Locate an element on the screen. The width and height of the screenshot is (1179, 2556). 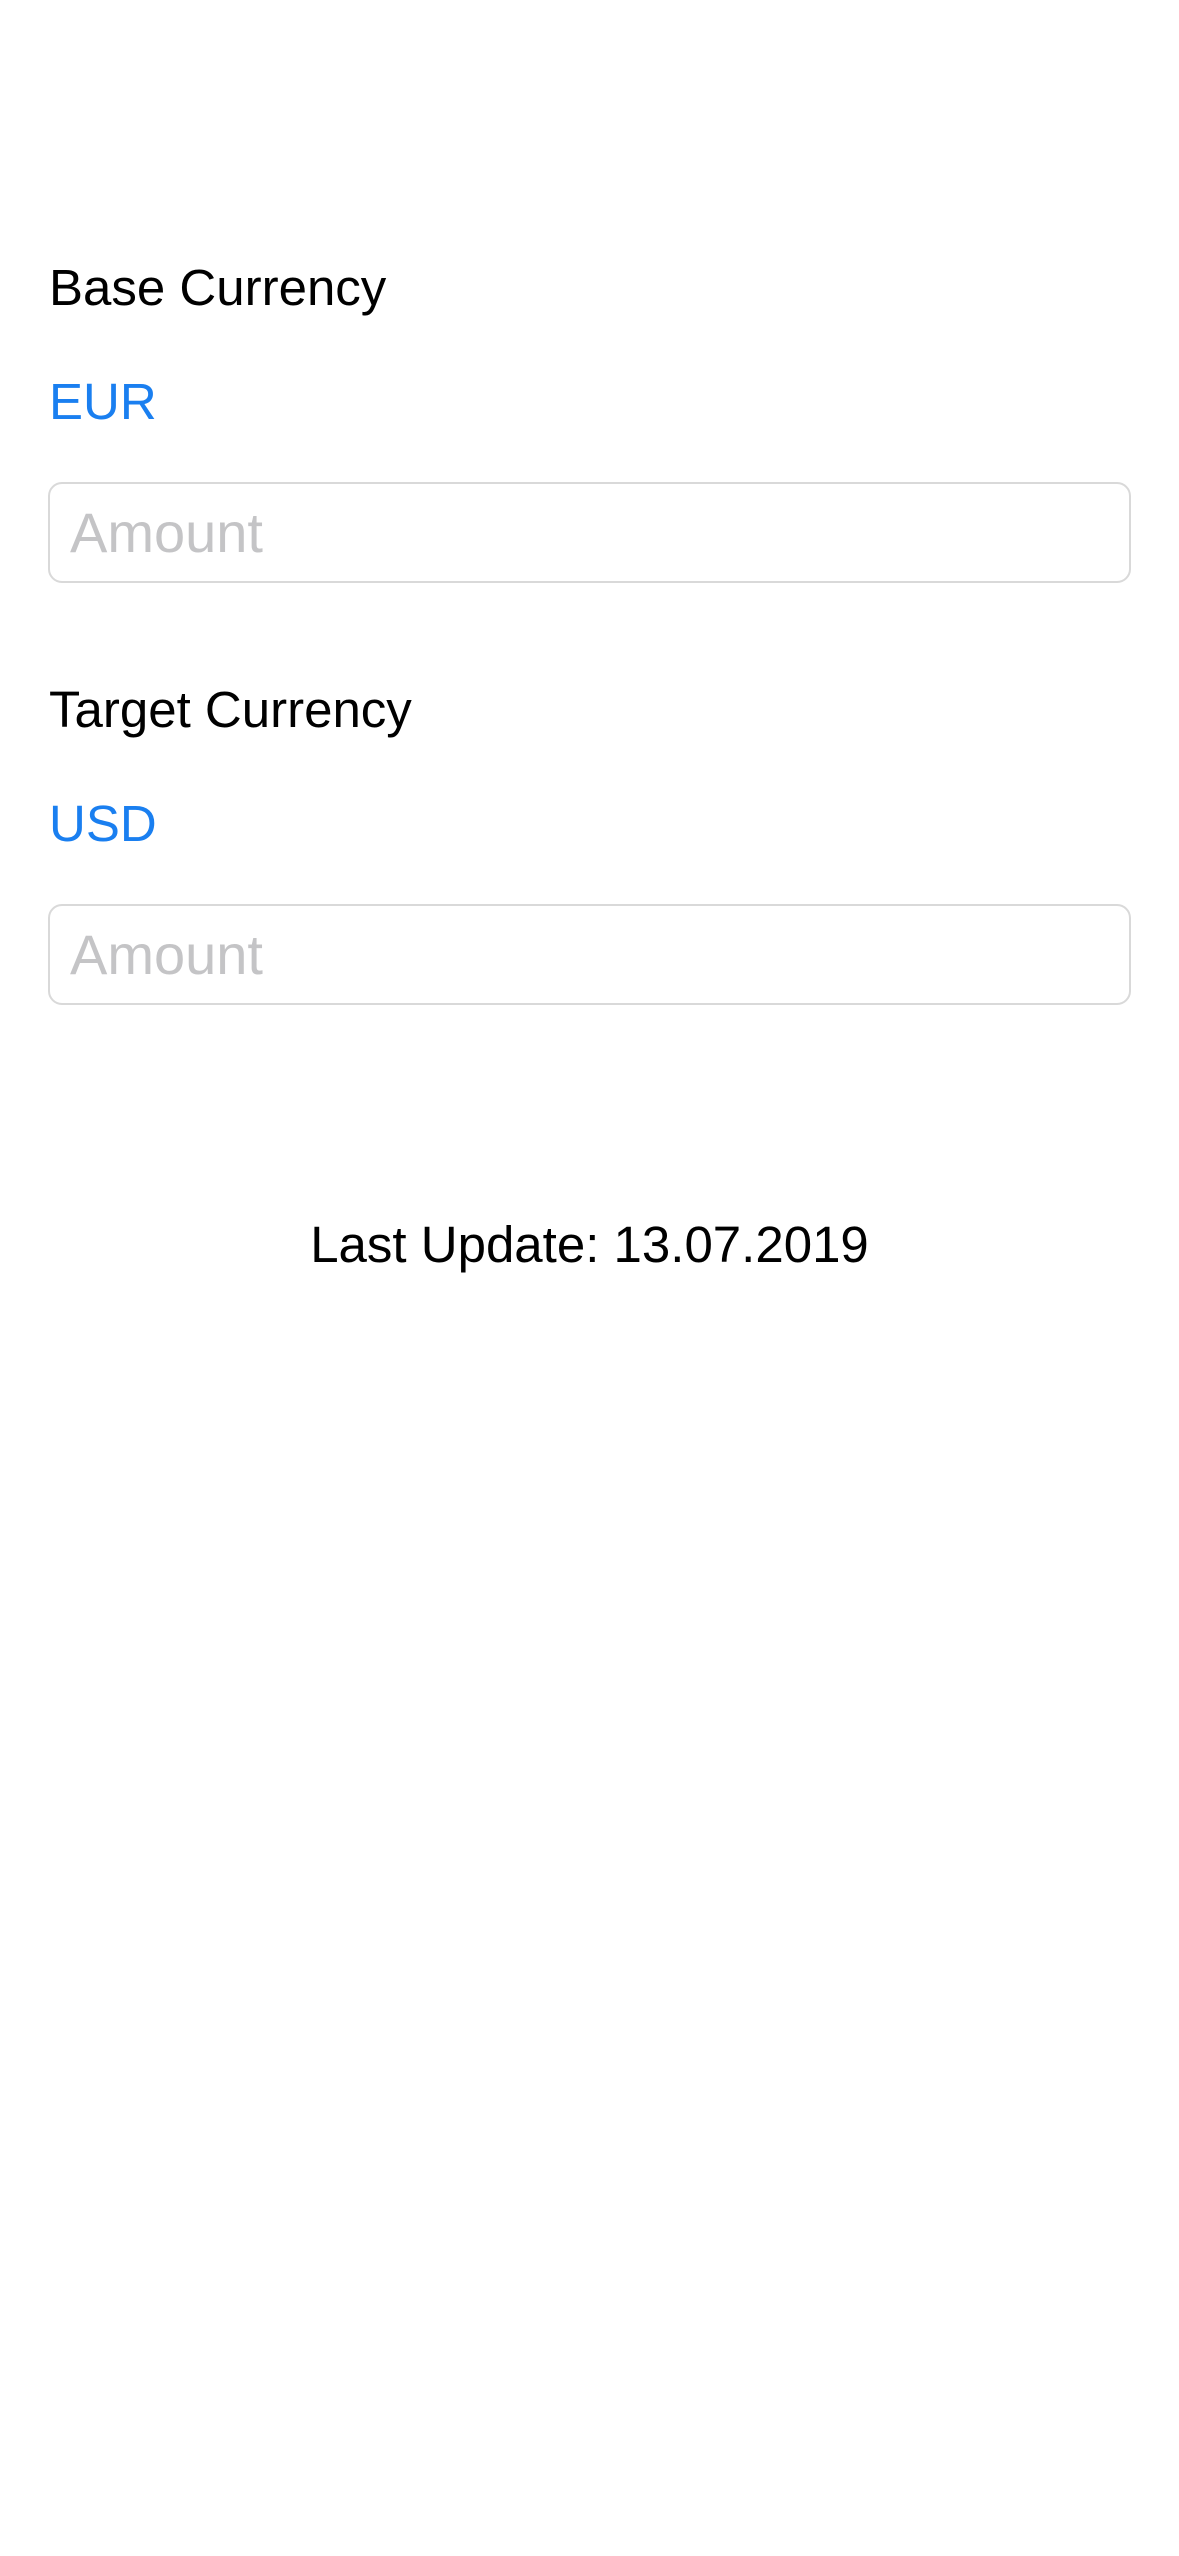
base-currency-label: Base Currency is located at coordinates (218, 287).